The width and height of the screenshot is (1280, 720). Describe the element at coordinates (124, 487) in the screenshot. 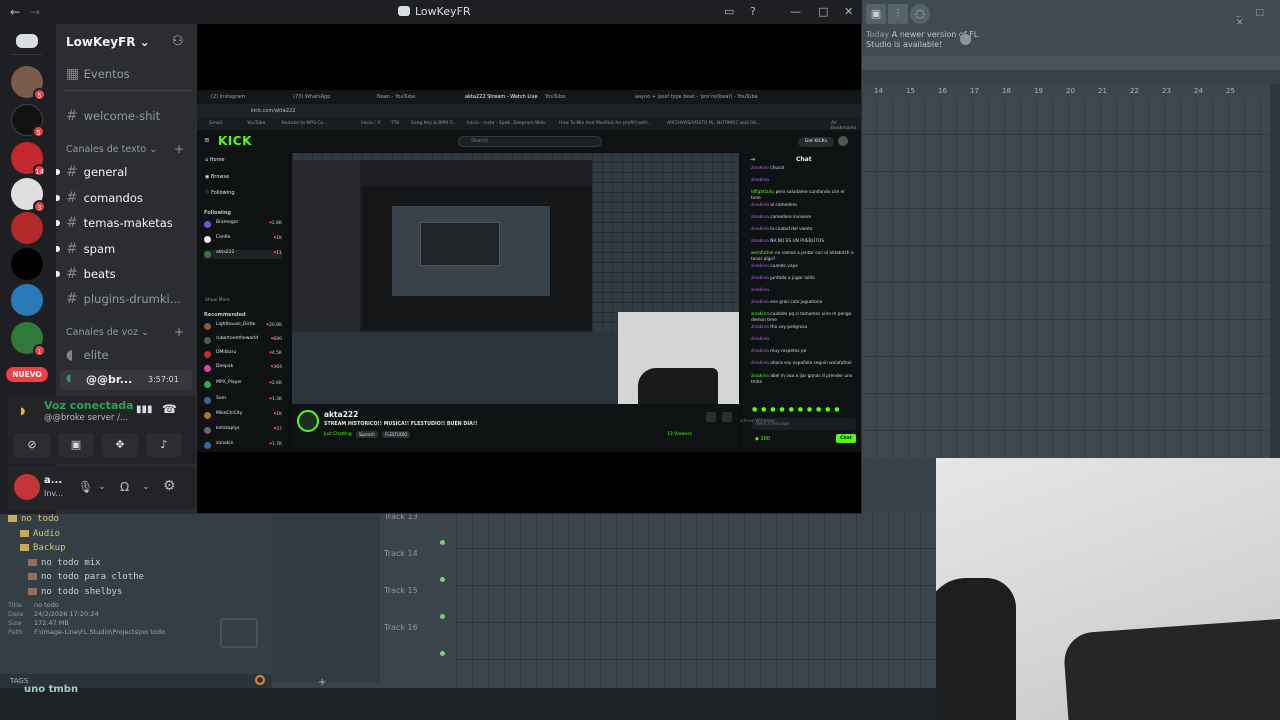

I see `headphones-icon: Ω` at that location.